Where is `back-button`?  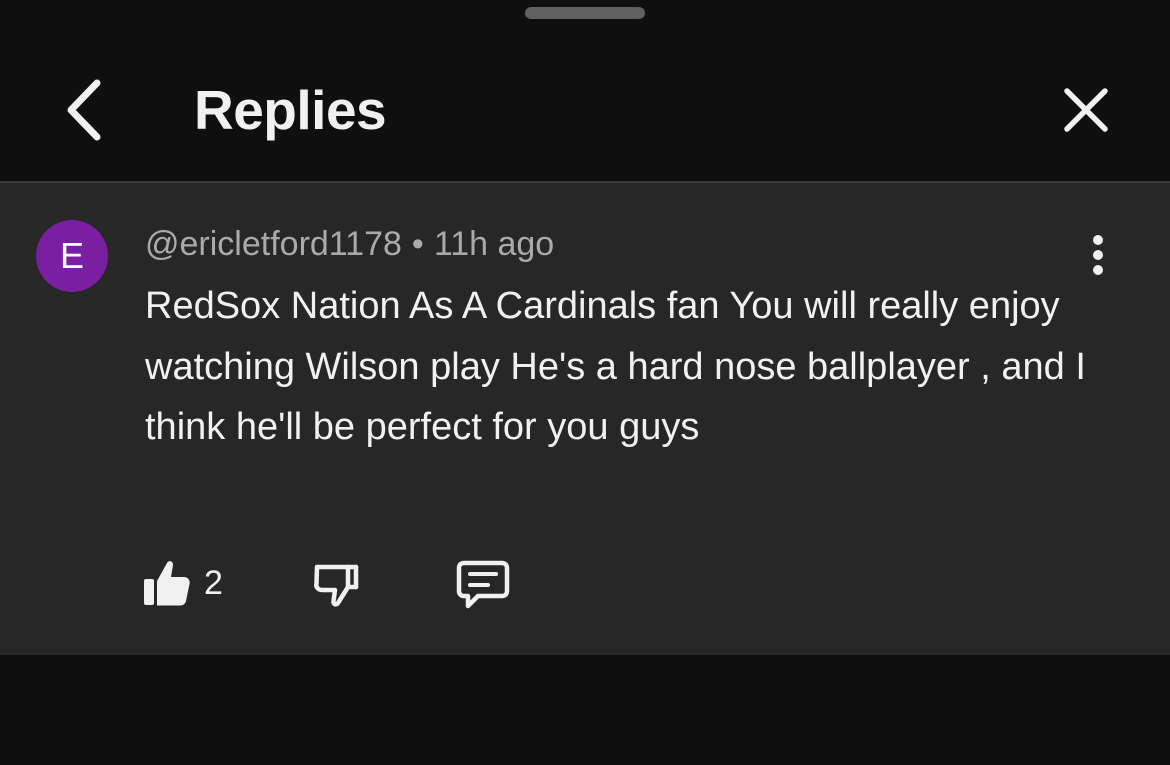 back-button is located at coordinates (83, 110).